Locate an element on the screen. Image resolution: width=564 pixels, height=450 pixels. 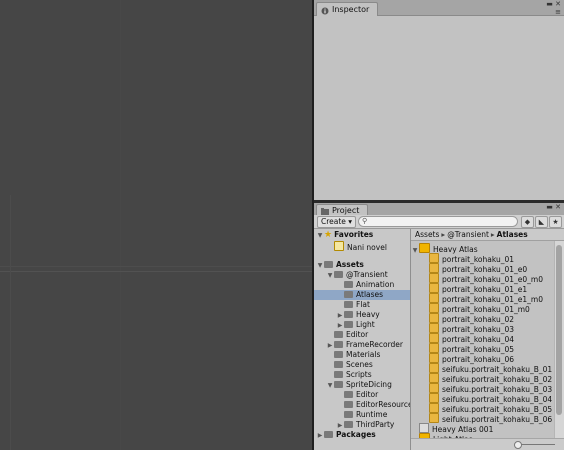
favorite-star-icon: ★ is located at coordinates (555, 222).